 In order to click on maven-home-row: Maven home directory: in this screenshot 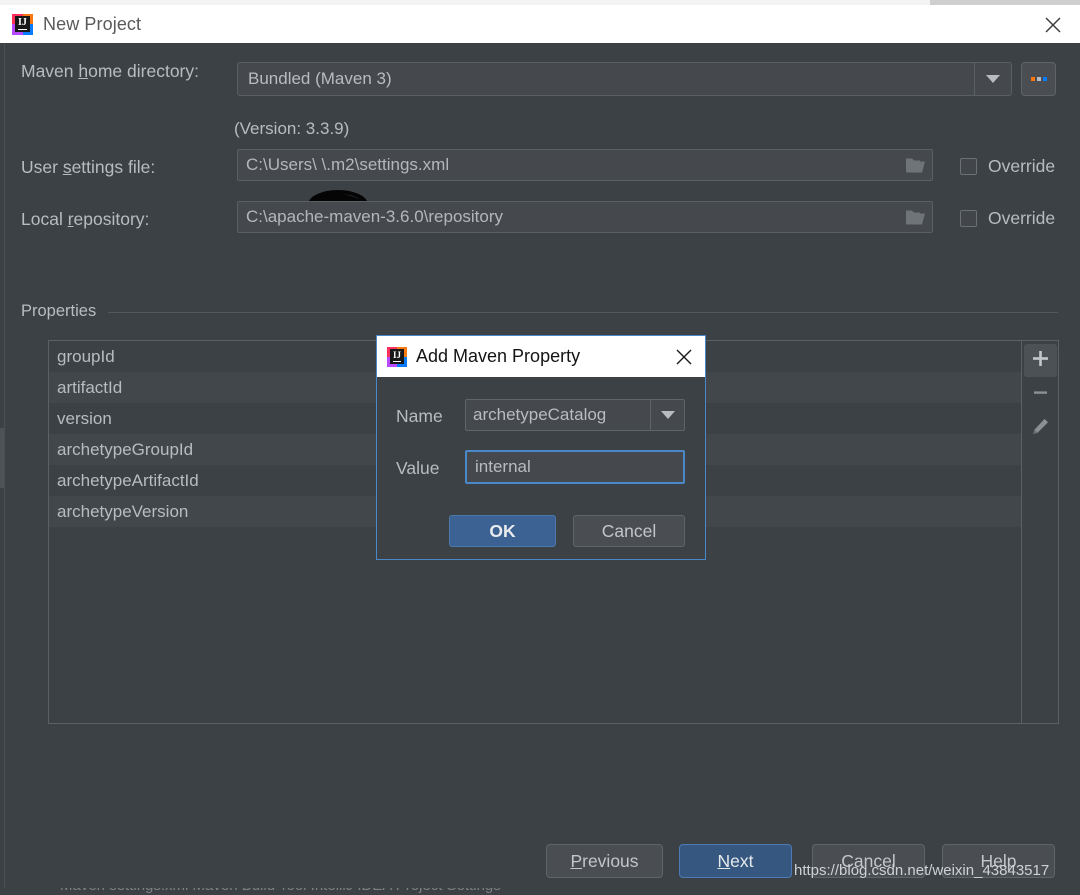, I will do `click(110, 71)`.